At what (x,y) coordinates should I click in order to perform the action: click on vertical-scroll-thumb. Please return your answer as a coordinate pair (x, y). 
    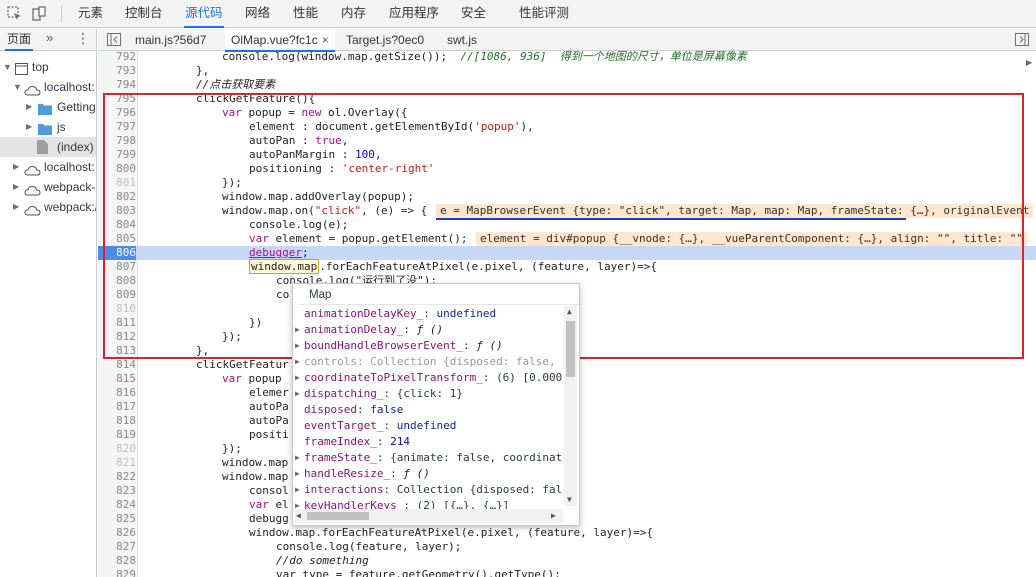
    Looking at the image, I should click on (570, 349).